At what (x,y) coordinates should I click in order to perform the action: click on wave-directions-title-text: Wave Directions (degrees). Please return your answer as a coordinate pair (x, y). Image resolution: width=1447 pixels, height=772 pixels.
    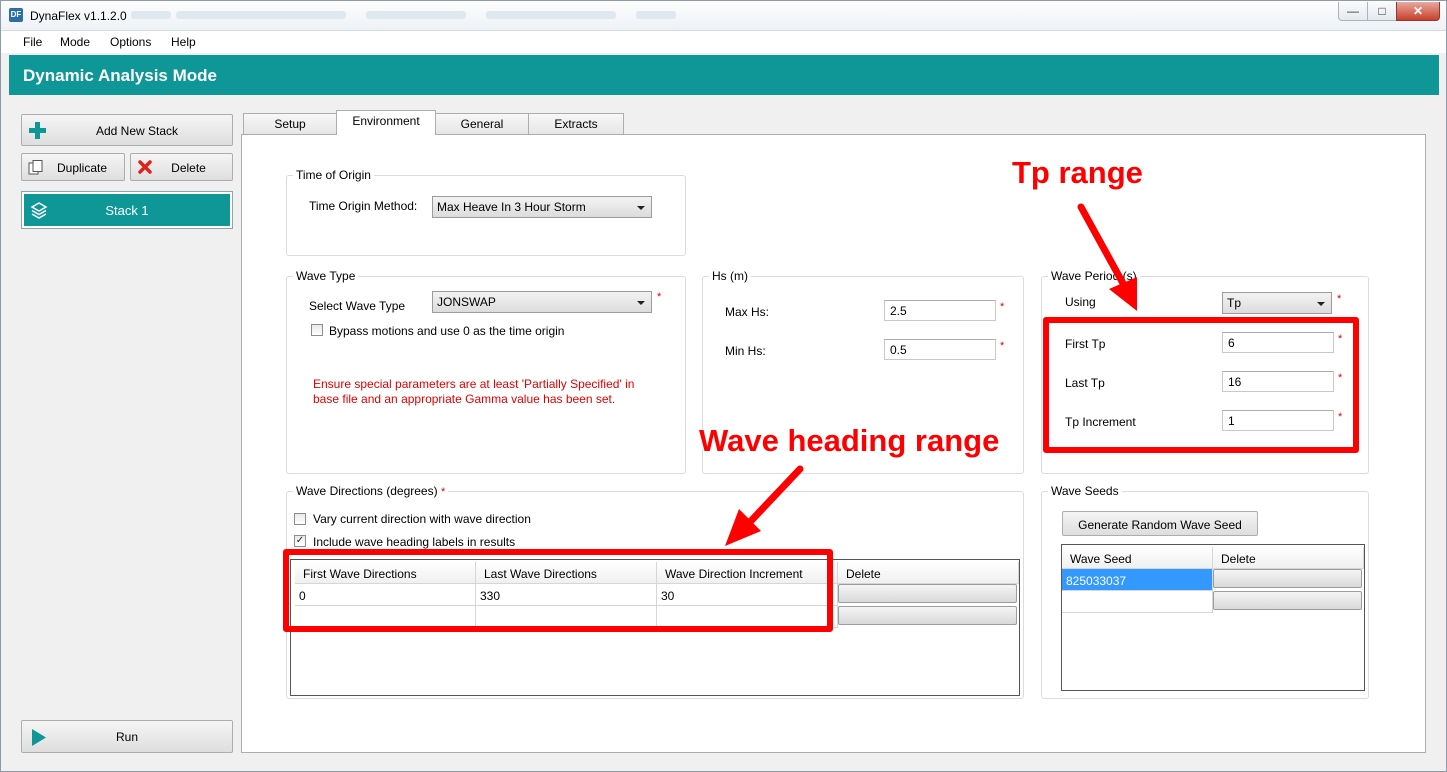
    Looking at the image, I should click on (367, 491).